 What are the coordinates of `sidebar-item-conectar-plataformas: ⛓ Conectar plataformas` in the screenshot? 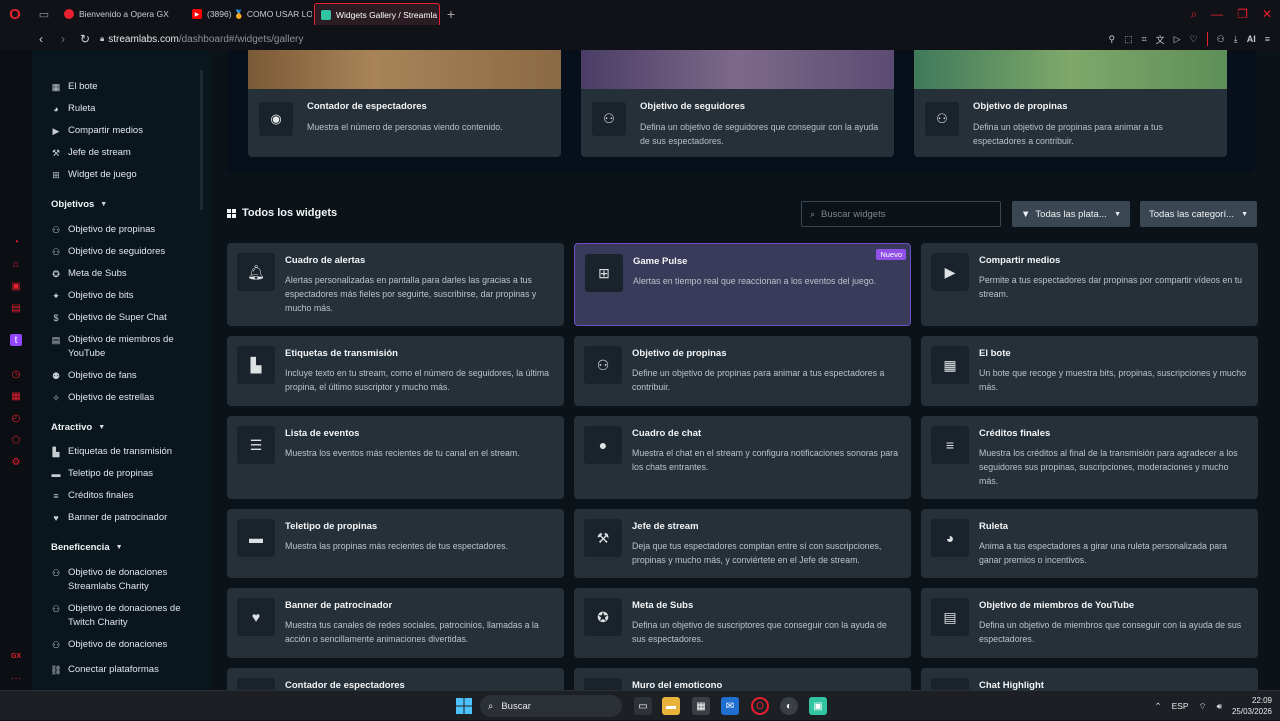 It's located at (104, 670).